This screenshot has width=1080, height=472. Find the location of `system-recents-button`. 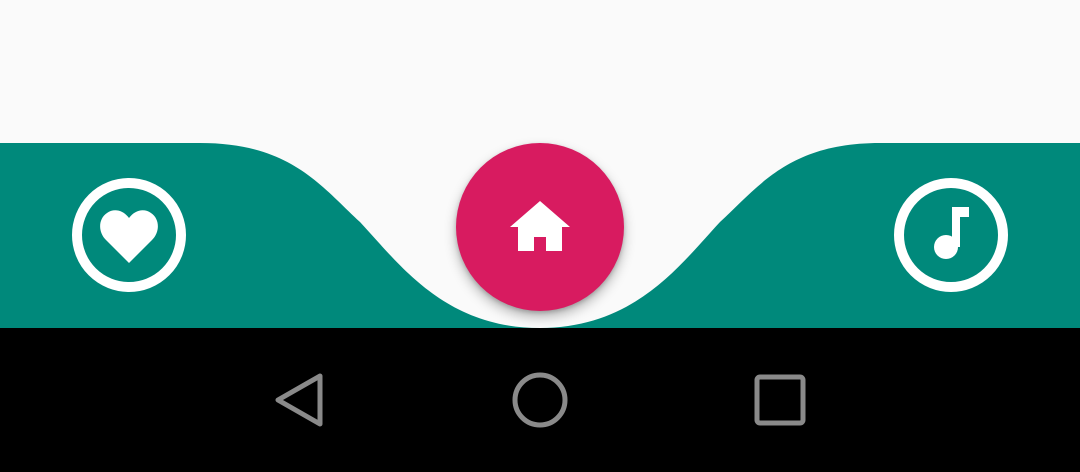

system-recents-button is located at coordinates (780, 400).